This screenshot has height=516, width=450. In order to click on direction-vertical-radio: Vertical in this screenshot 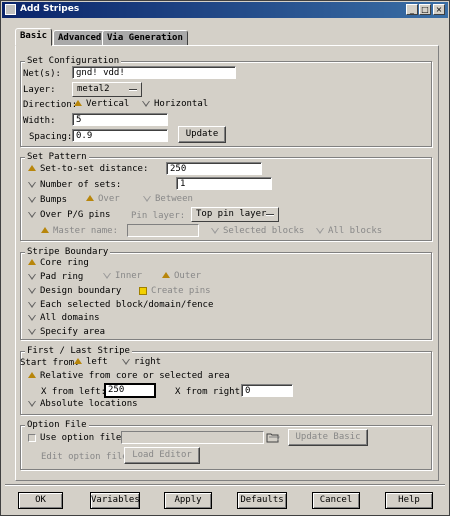, I will do `click(101, 104)`.